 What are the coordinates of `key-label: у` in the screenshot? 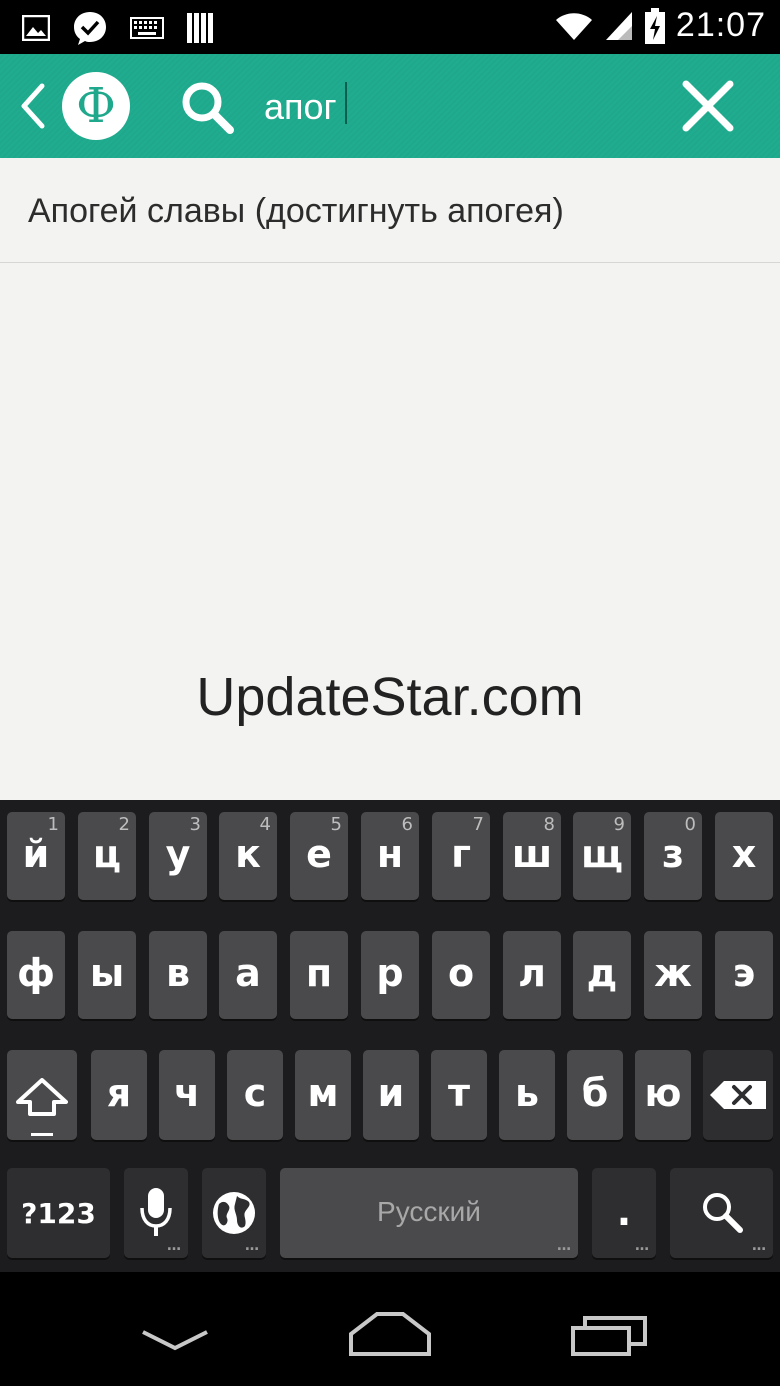 It's located at (178, 854).